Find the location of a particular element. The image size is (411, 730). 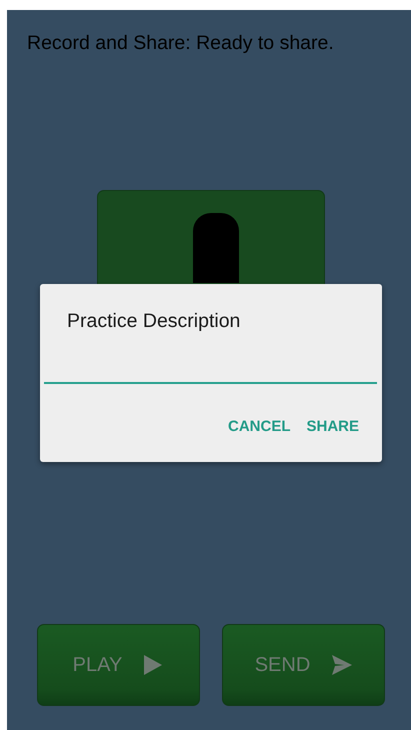

send-button: SEND is located at coordinates (303, 665).